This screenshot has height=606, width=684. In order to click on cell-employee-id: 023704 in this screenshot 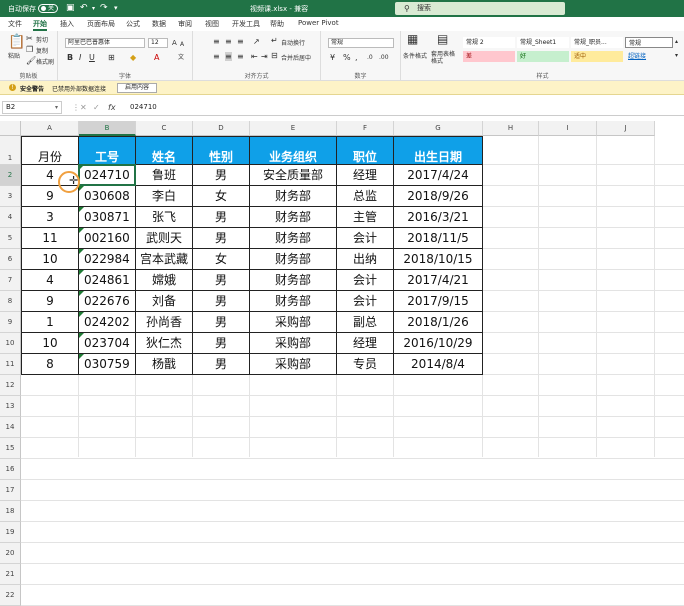, I will do `click(107, 343)`.